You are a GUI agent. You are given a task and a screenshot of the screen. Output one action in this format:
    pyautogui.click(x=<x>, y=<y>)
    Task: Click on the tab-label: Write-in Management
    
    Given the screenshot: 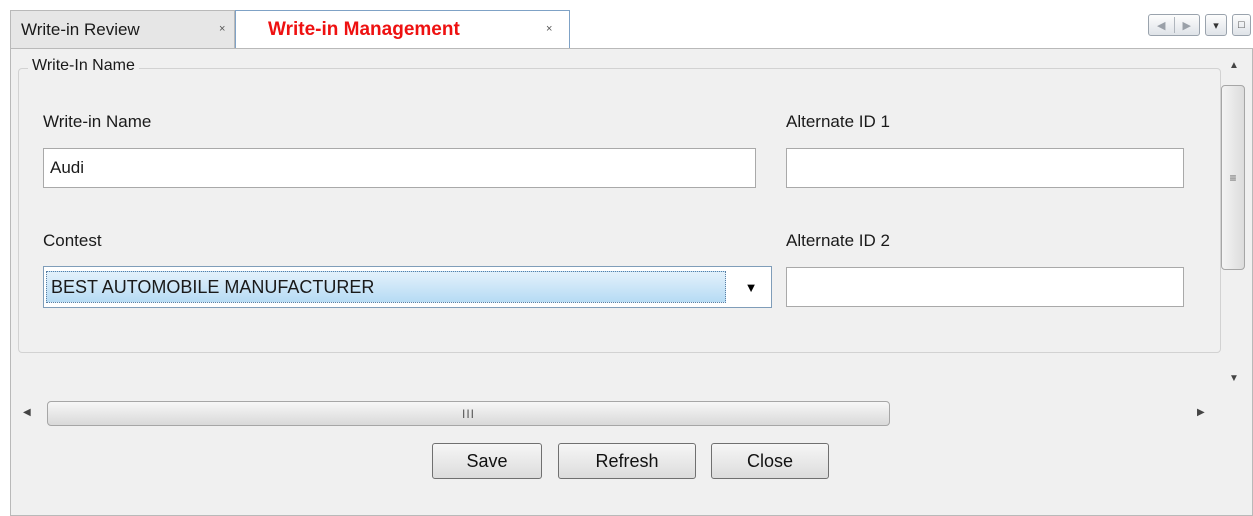 What is the action you would take?
    pyautogui.click(x=364, y=29)
    